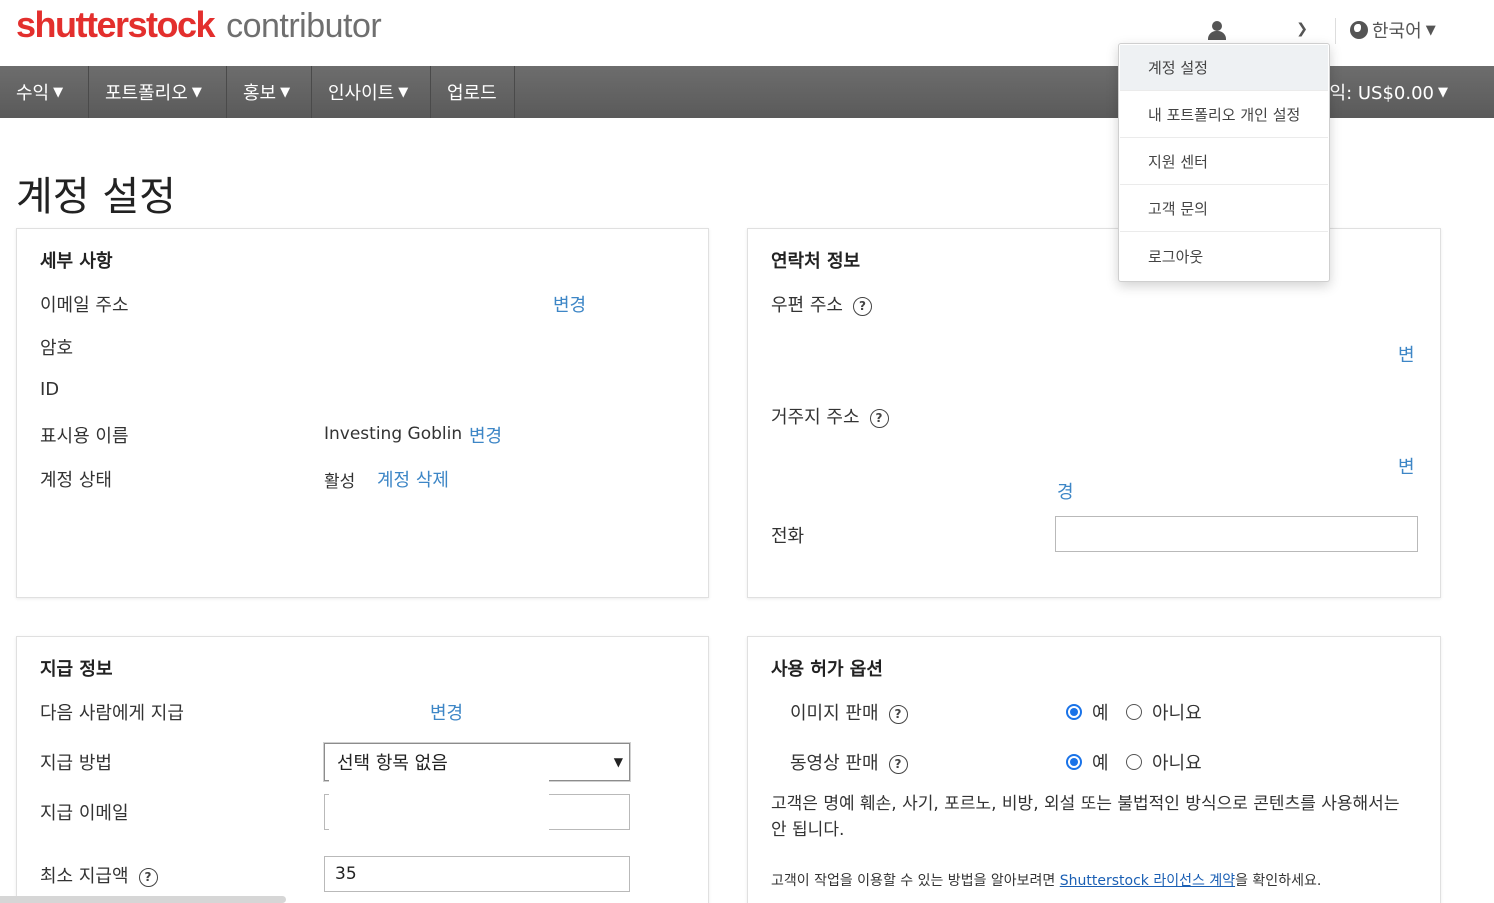  What do you see at coordinates (1236, 534) in the screenshot?
I see `phone-input` at bounding box center [1236, 534].